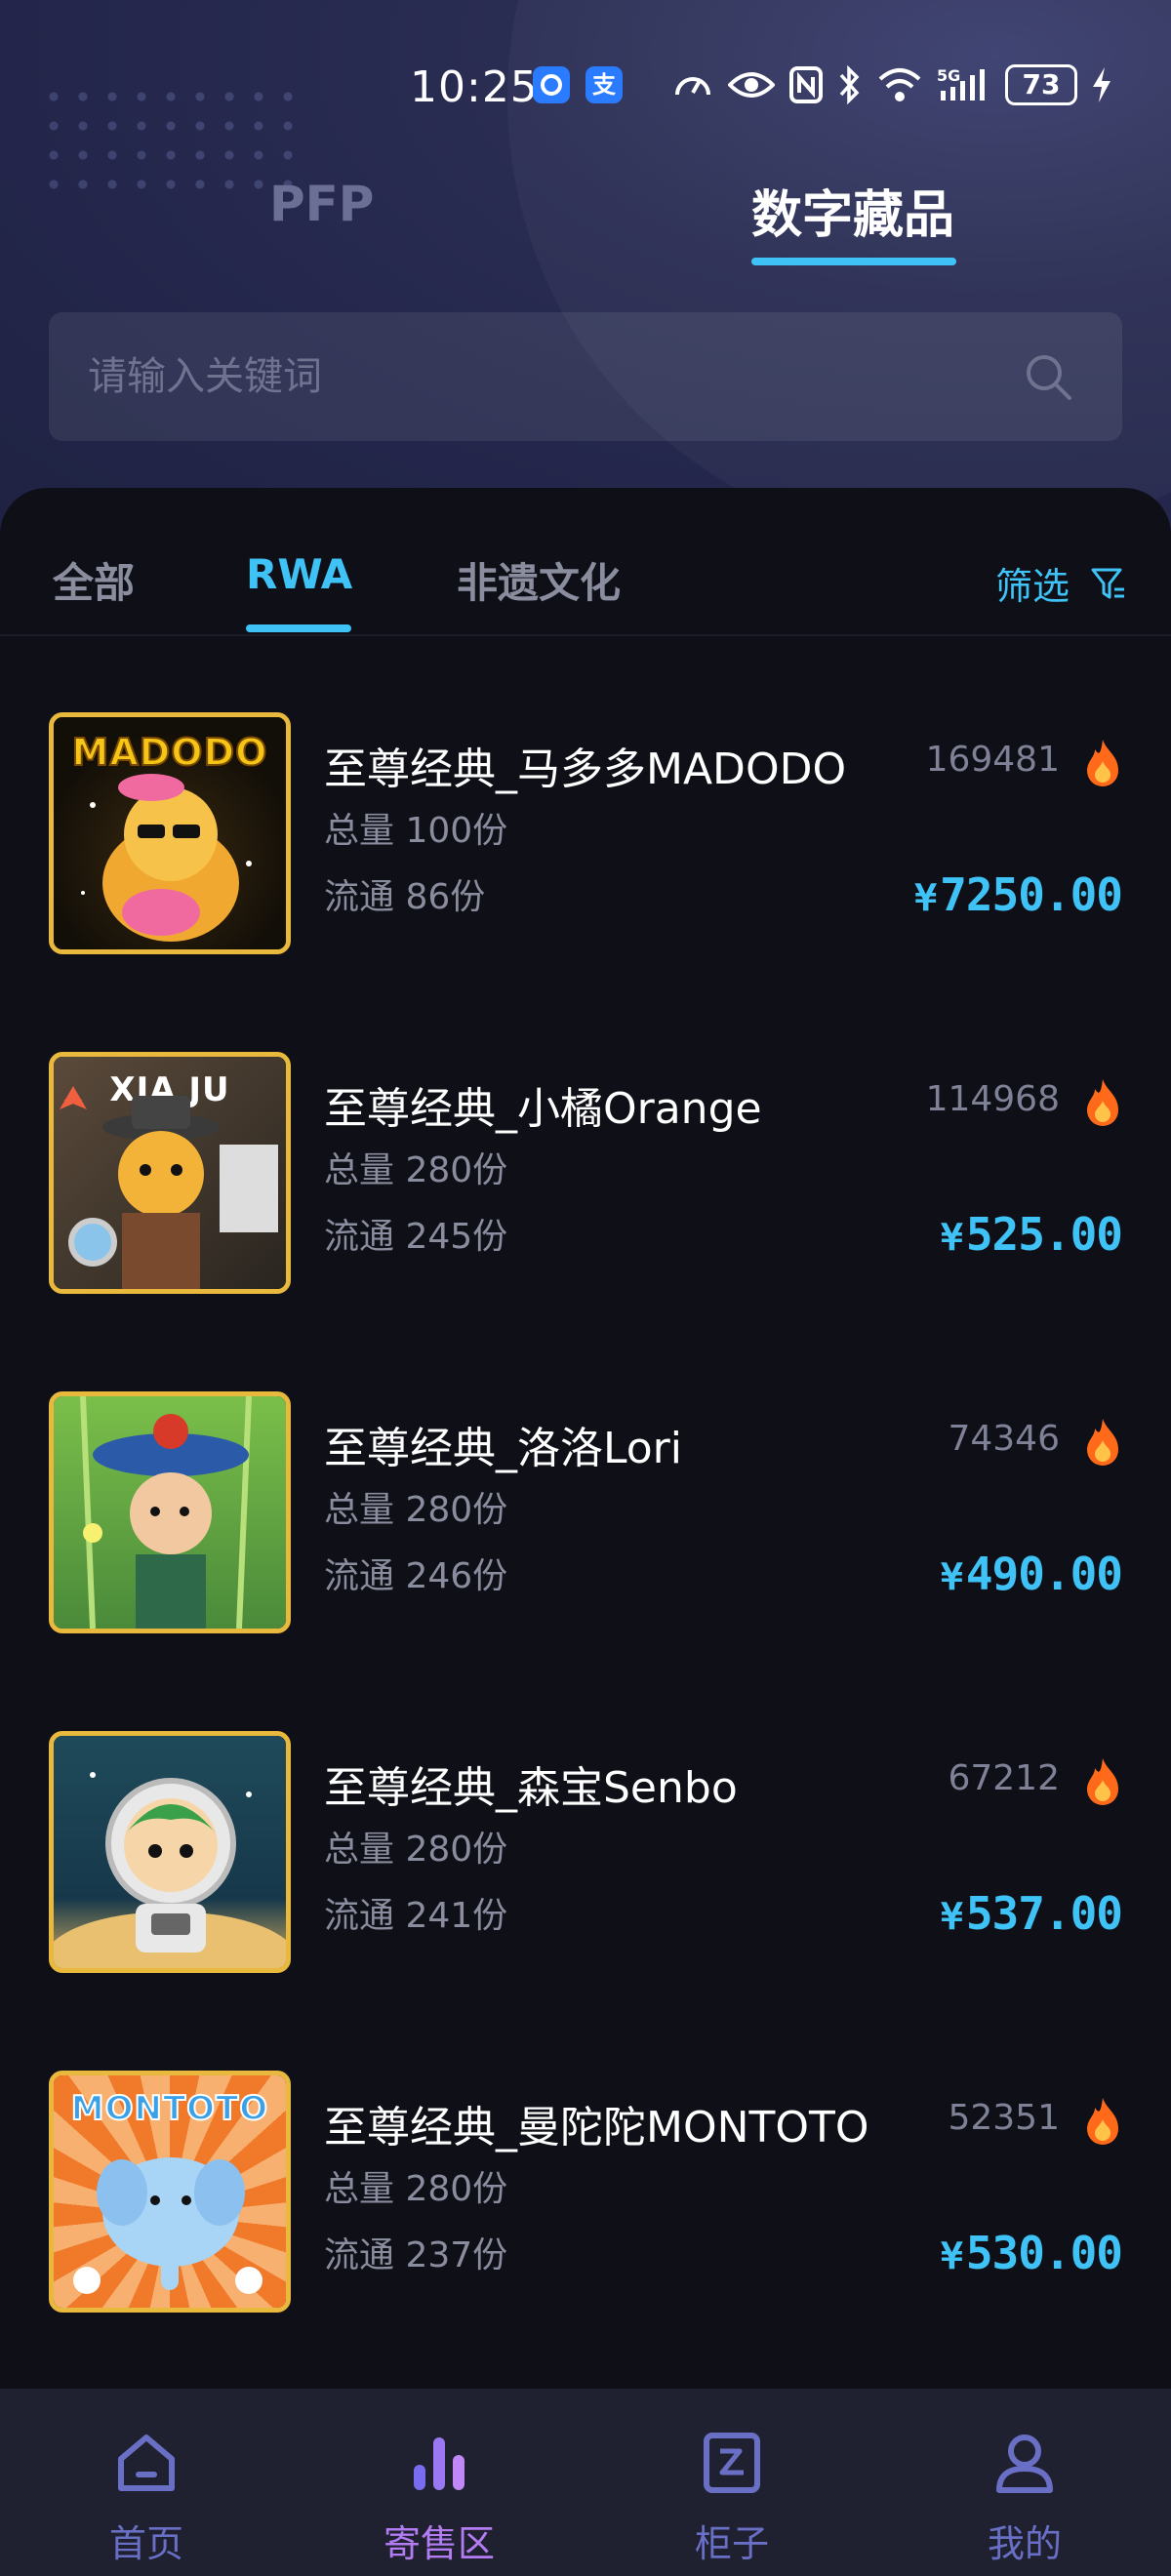 This screenshot has height=2576, width=1171. What do you see at coordinates (1004, 1778) in the screenshot?
I see `item-heat: 67212` at bounding box center [1004, 1778].